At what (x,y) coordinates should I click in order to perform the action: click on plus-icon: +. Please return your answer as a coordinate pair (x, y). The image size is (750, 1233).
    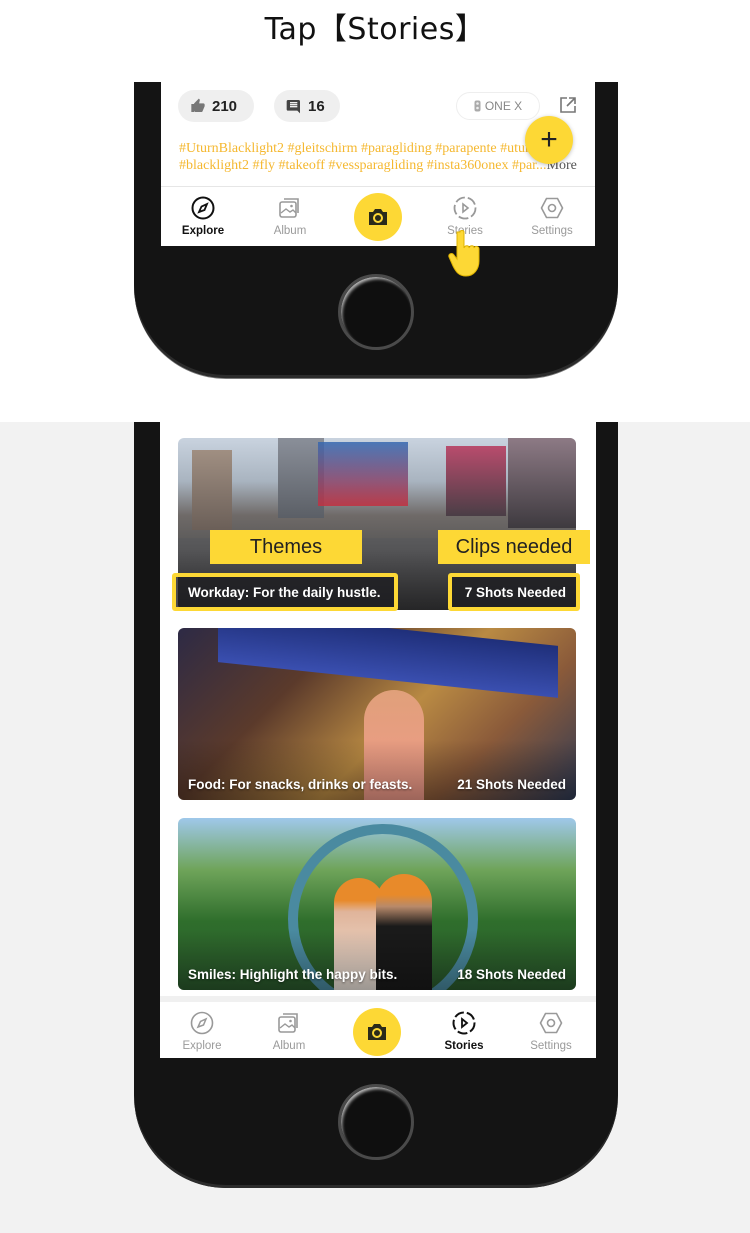
    Looking at the image, I should click on (549, 139).